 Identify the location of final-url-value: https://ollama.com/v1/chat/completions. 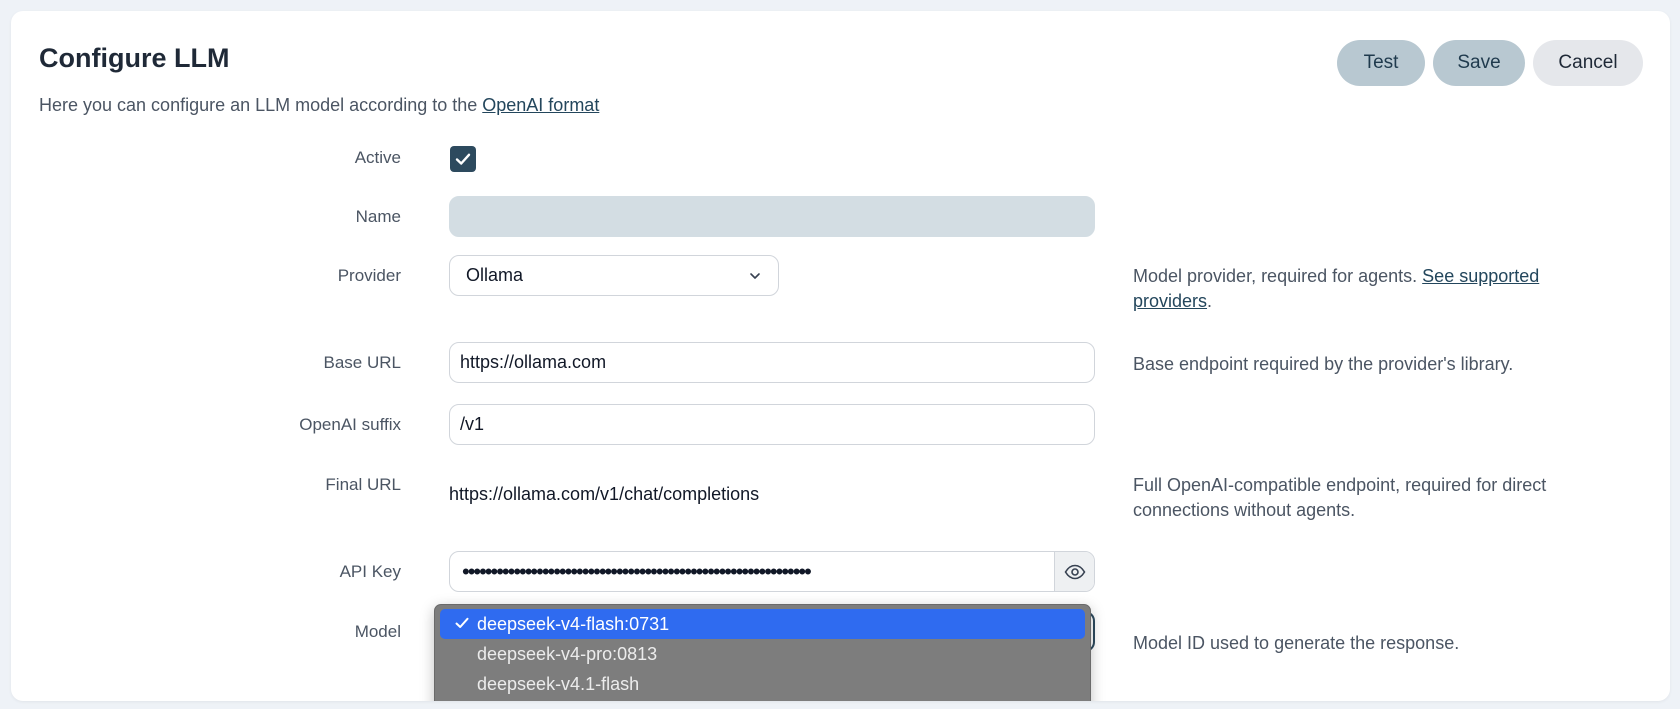
(604, 494).